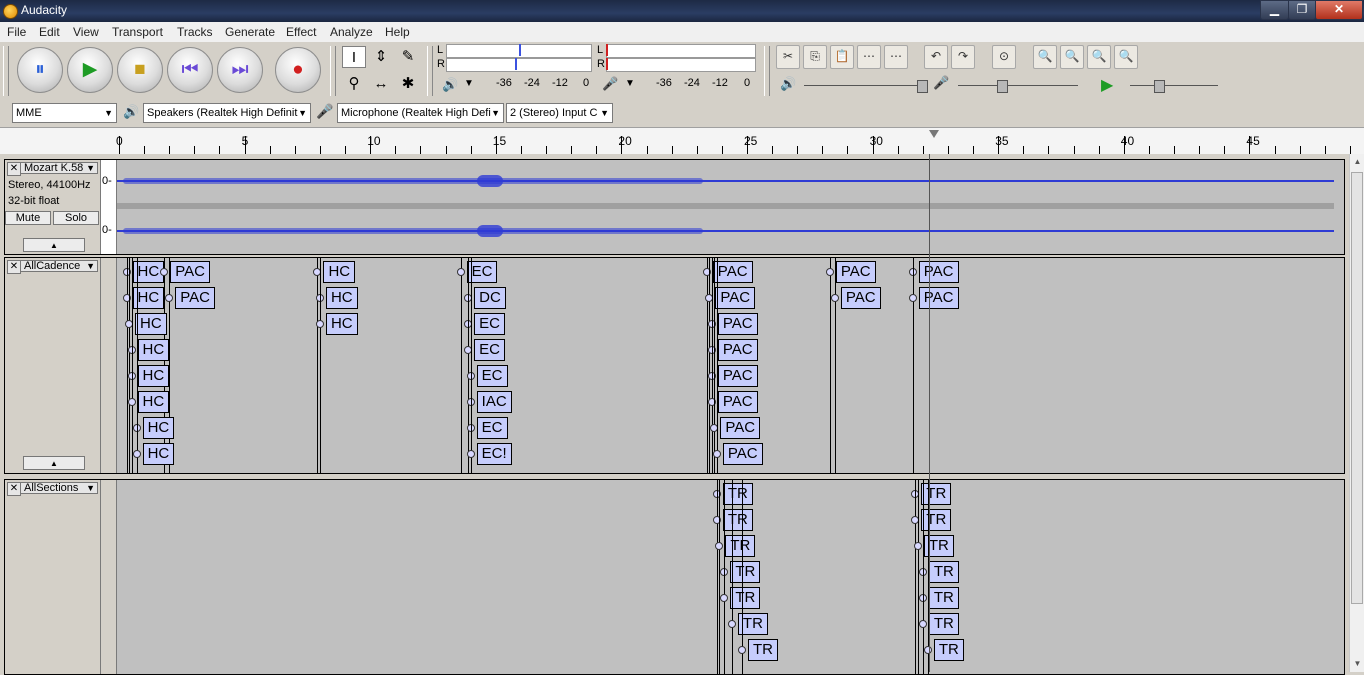 The width and height of the screenshot is (1364, 675). I want to click on waveform-channel-left, so click(725, 184).